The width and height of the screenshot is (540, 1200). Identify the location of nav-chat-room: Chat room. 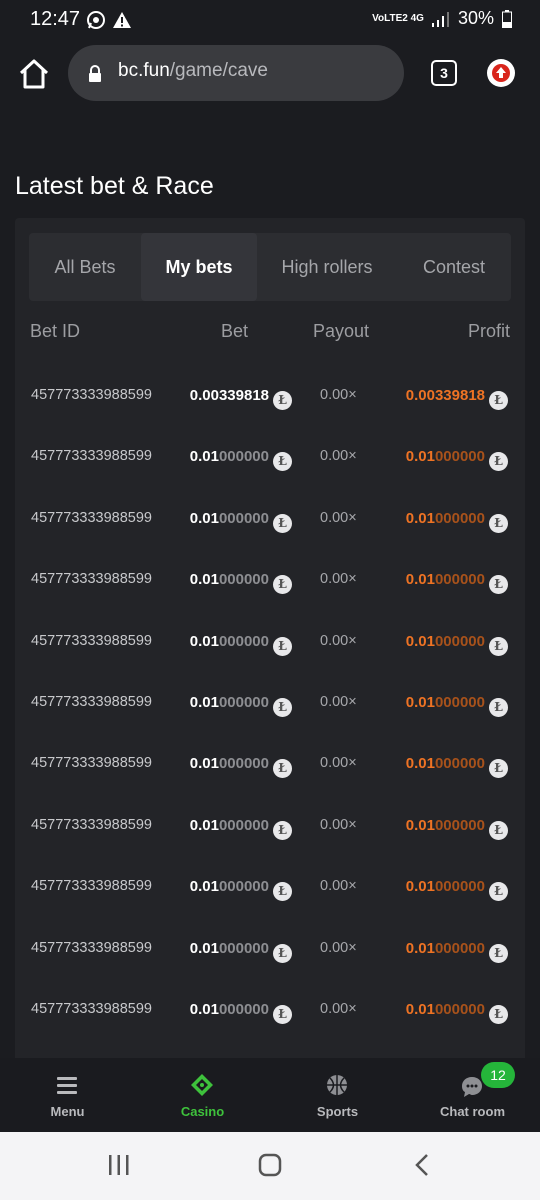
(472, 1095).